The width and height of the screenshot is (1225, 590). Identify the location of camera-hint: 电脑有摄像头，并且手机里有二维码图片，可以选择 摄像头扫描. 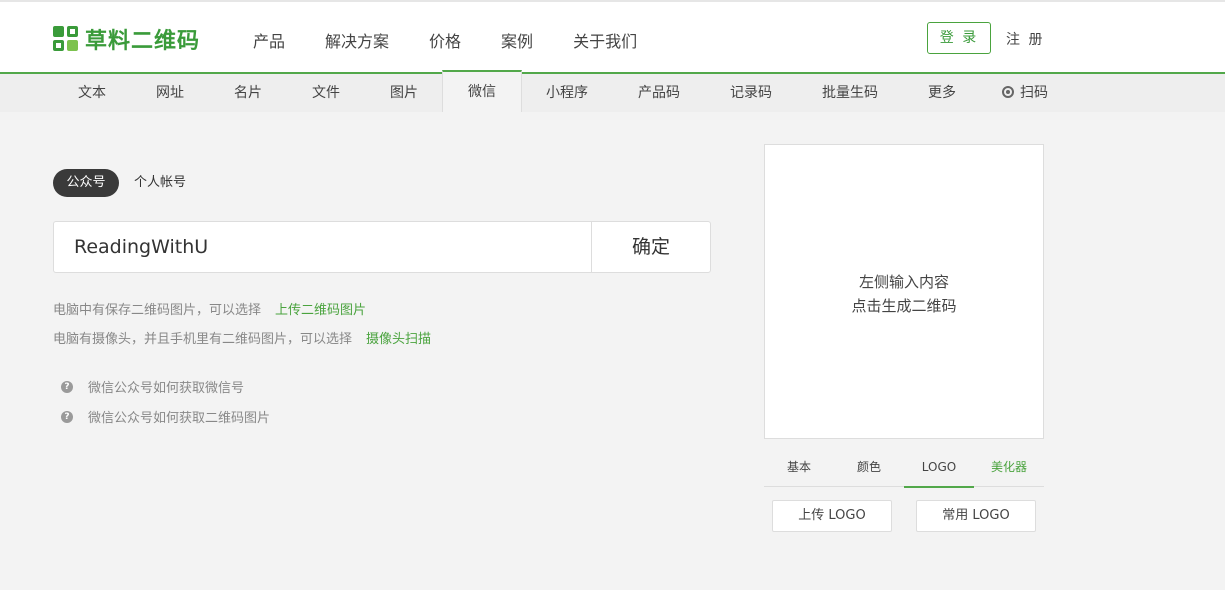
(242, 337).